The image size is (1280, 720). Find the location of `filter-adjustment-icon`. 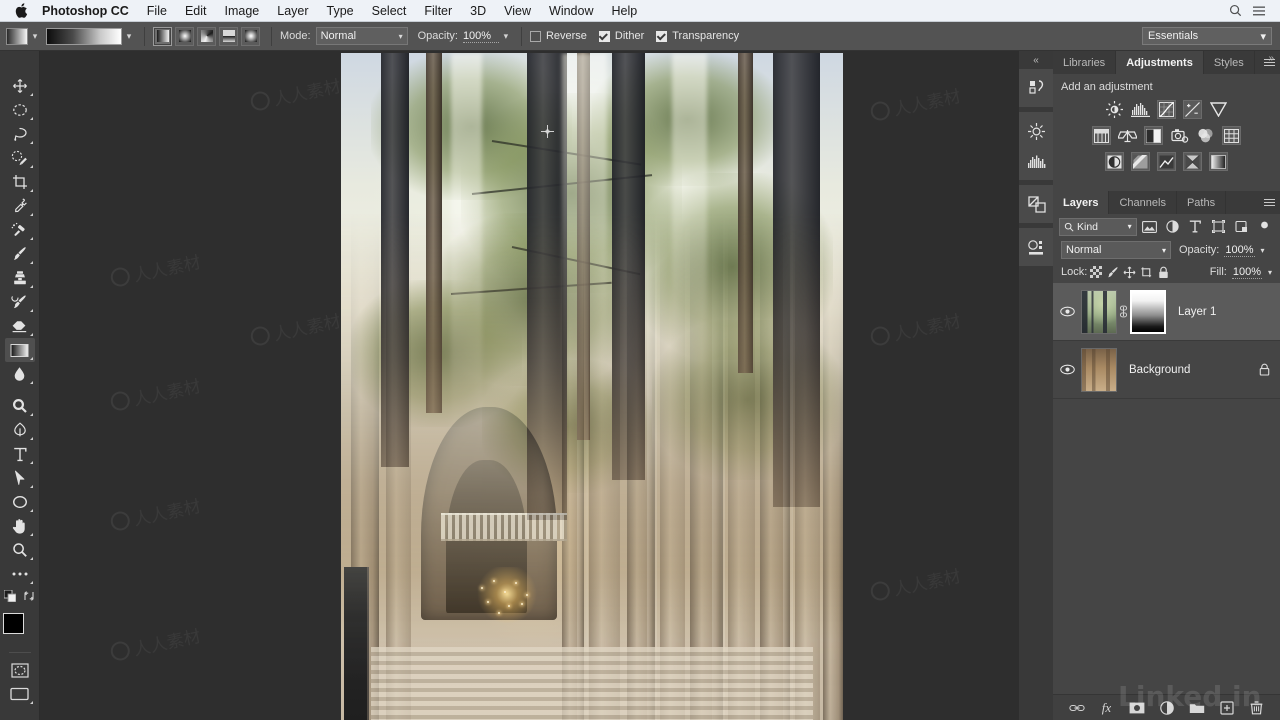

filter-adjustment-icon is located at coordinates (1173, 227).